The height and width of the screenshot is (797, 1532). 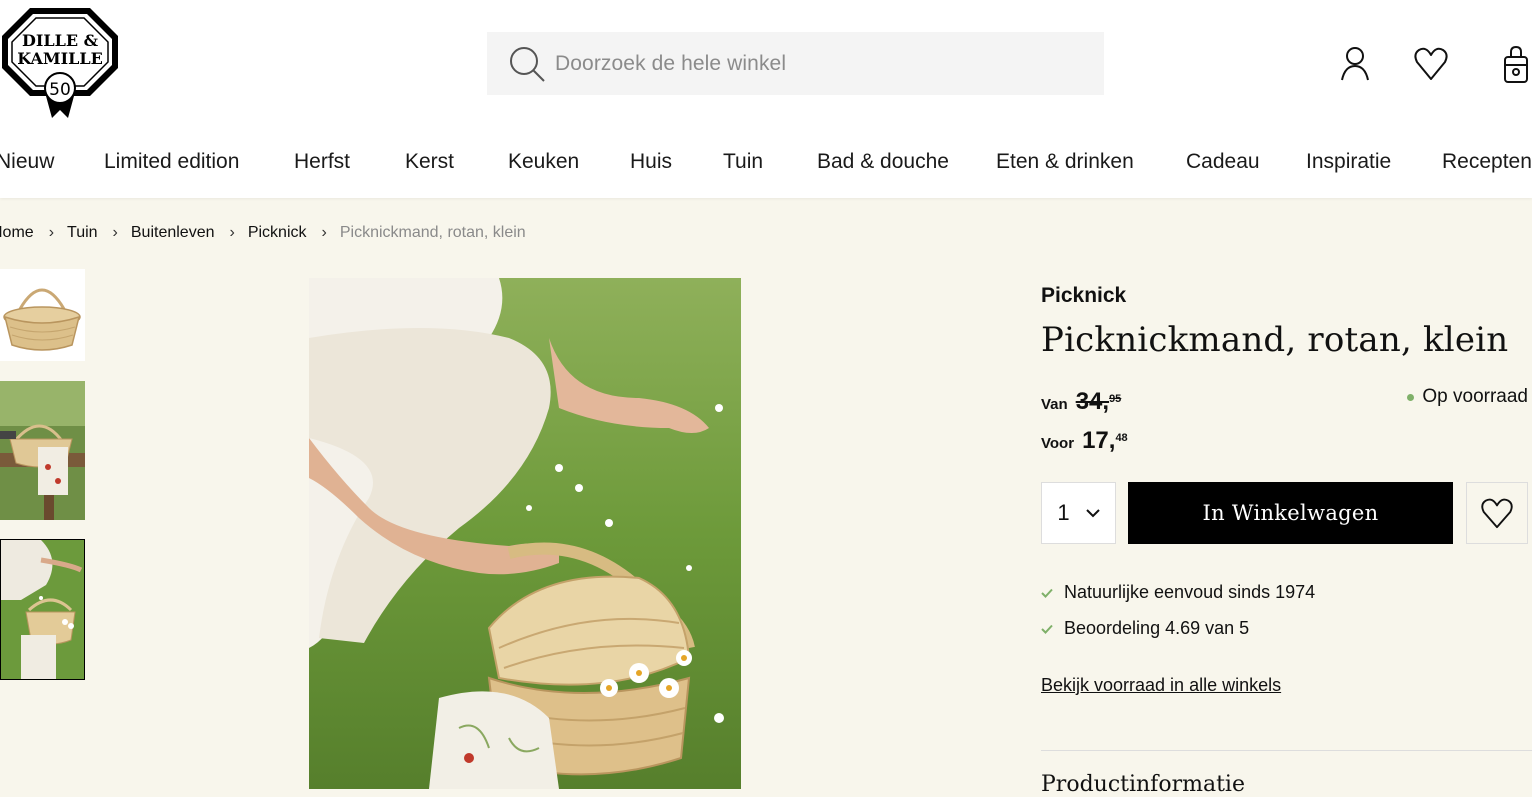 I want to click on usp-item: Beoordeling 4.69 van 5, so click(x=1145, y=628).